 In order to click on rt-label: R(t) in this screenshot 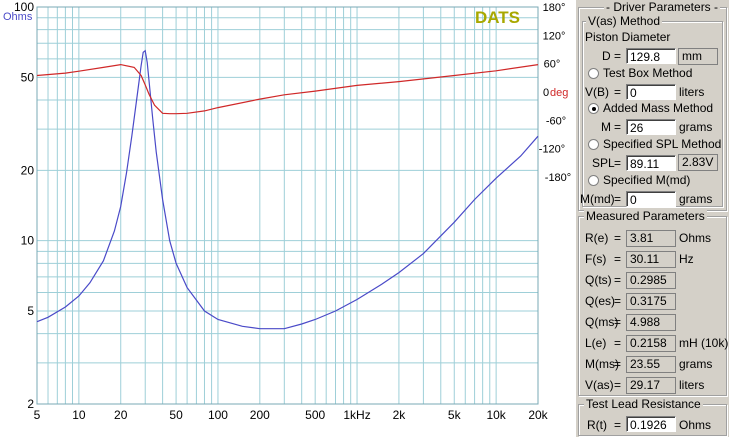, I will do `click(597, 425)`.